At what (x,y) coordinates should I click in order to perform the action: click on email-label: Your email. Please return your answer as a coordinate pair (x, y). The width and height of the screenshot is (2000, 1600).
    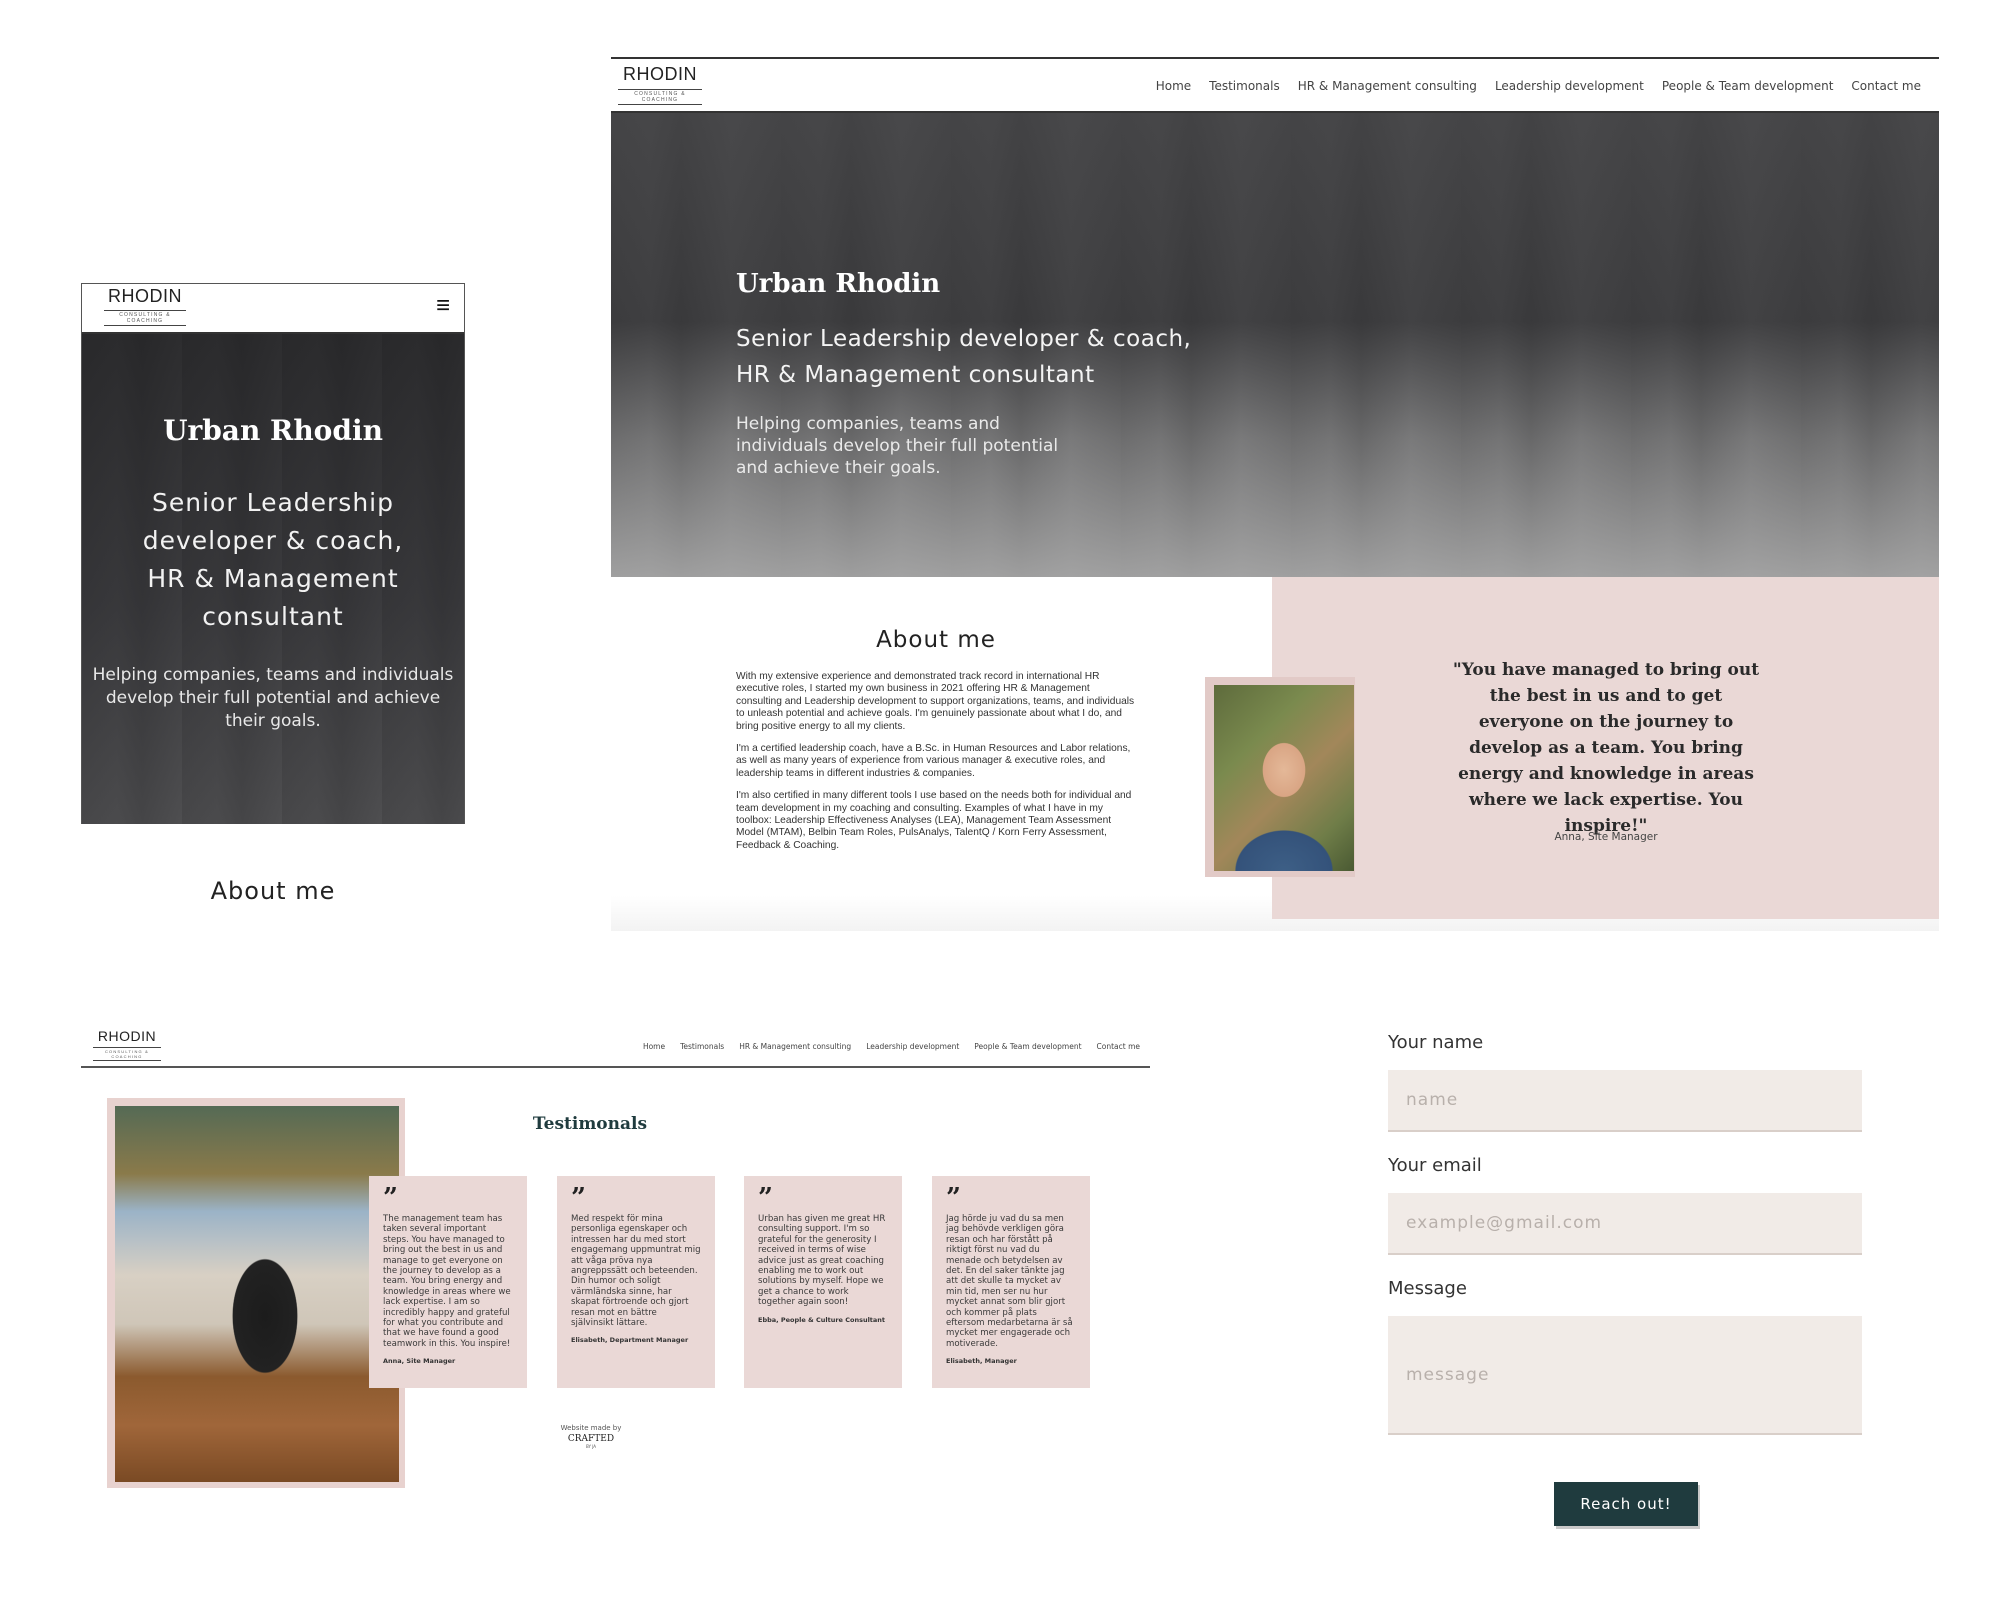
    Looking at the image, I should click on (1435, 1165).